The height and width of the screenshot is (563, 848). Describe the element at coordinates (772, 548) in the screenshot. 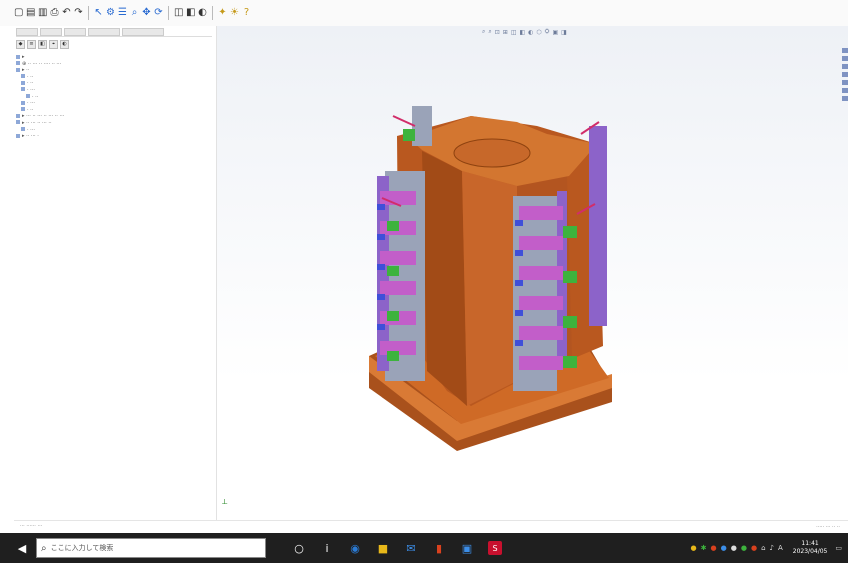

I see `volume-icon: ♪` at that location.